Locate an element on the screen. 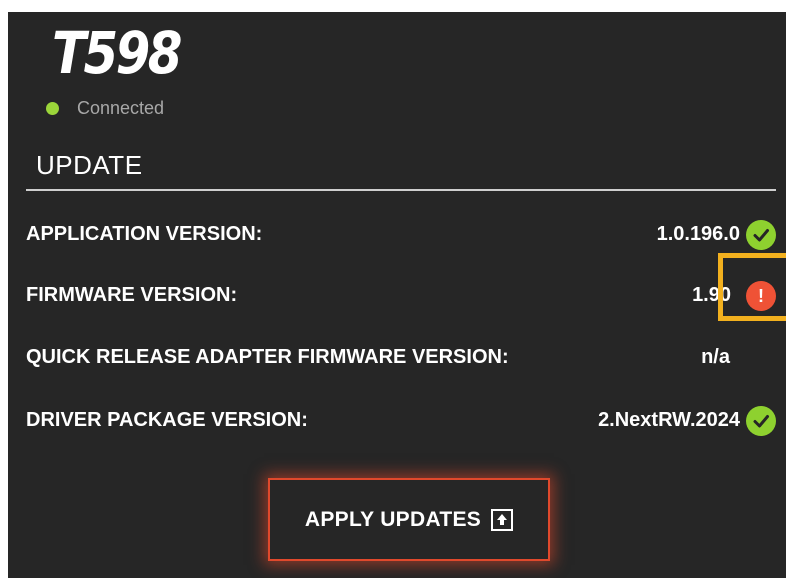  device-name: T598 is located at coordinates (117, 53).